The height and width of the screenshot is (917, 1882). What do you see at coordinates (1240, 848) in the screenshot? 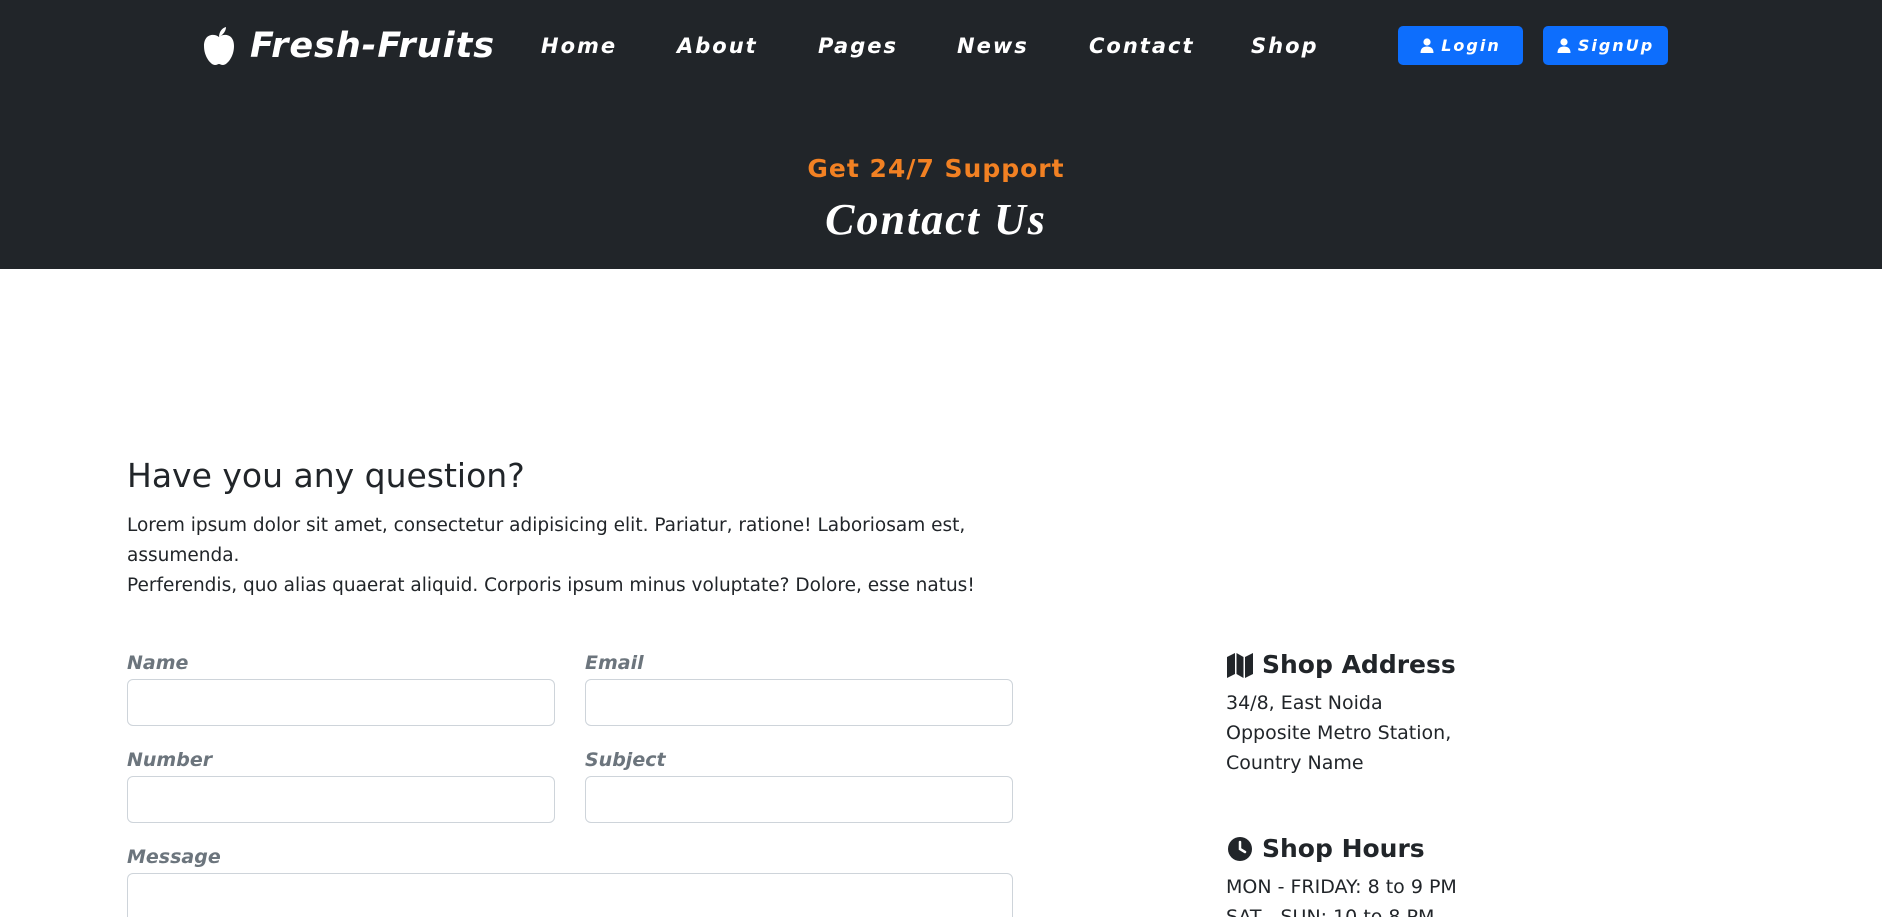
I see `clock-icon` at bounding box center [1240, 848].